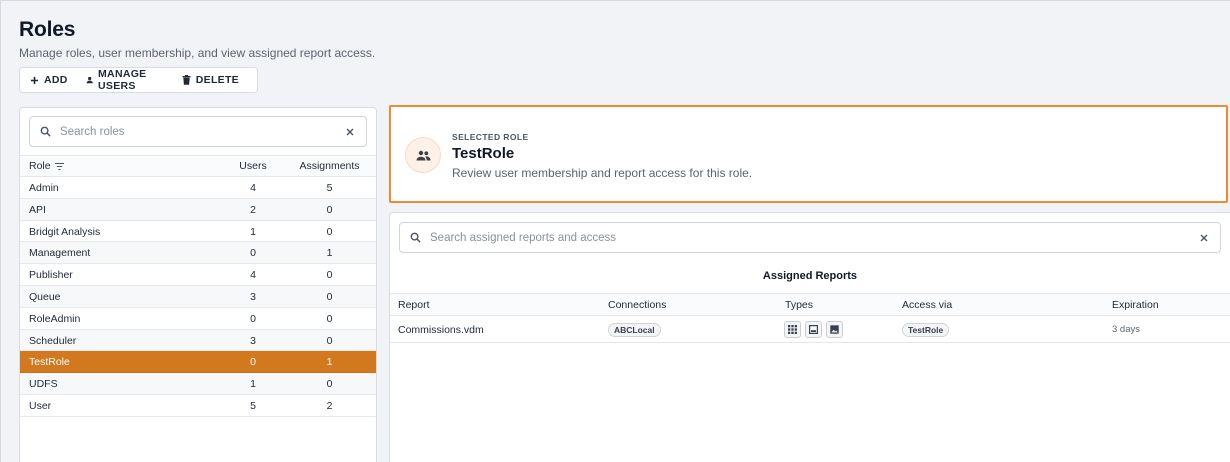  Describe the element at coordinates (34, 80) in the screenshot. I see `plus-icon` at that location.